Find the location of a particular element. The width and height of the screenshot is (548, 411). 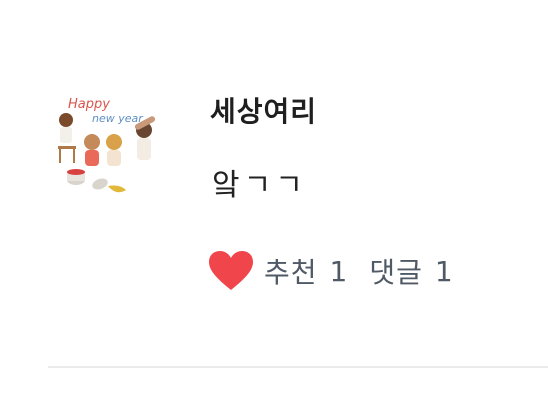

author-name: 세상여리 is located at coordinates (263, 112).